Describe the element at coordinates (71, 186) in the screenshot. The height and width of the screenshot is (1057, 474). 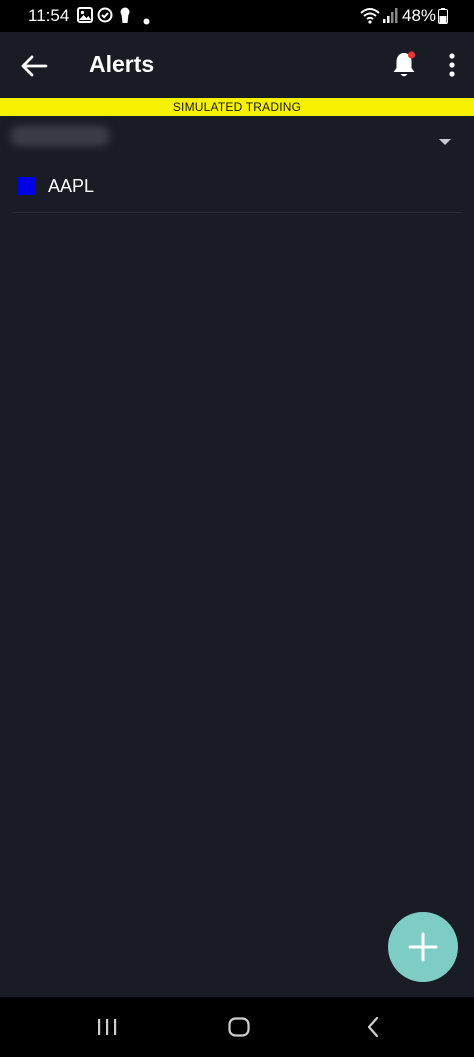
I see `alert-symbol: AAPL` at that location.